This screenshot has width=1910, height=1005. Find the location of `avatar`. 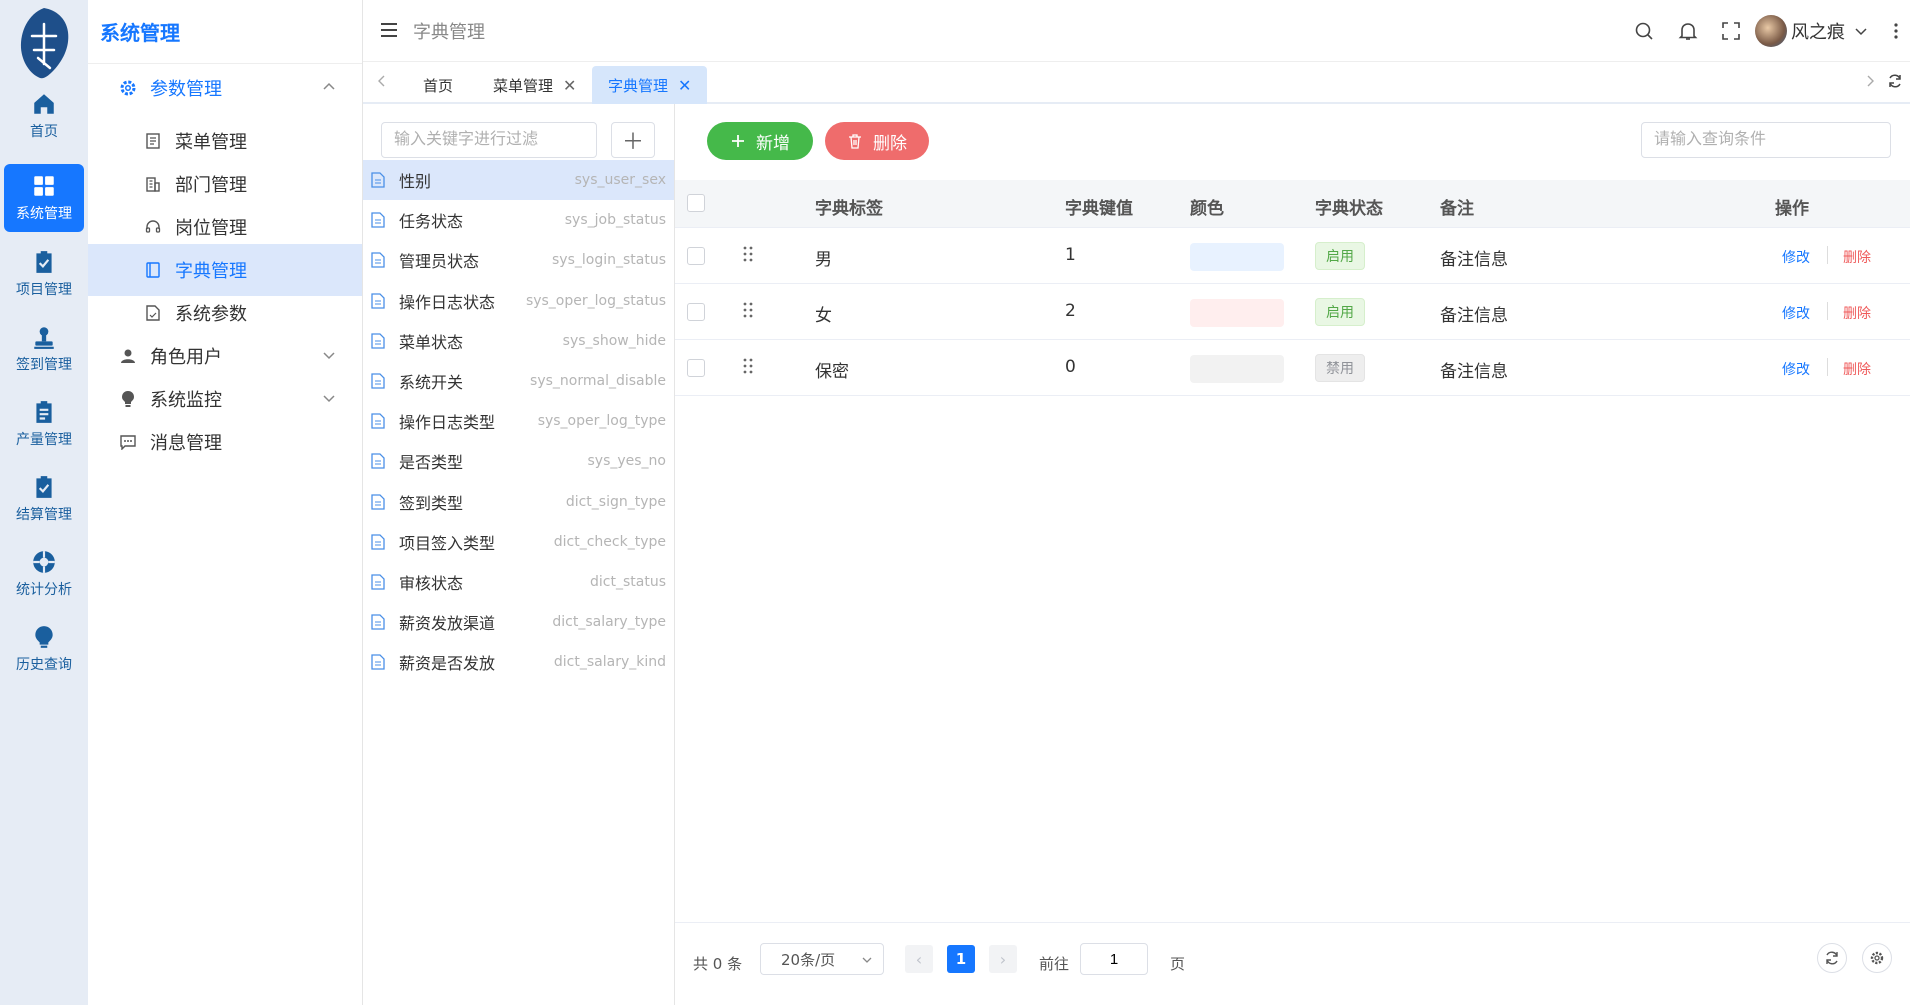

avatar is located at coordinates (1771, 31).